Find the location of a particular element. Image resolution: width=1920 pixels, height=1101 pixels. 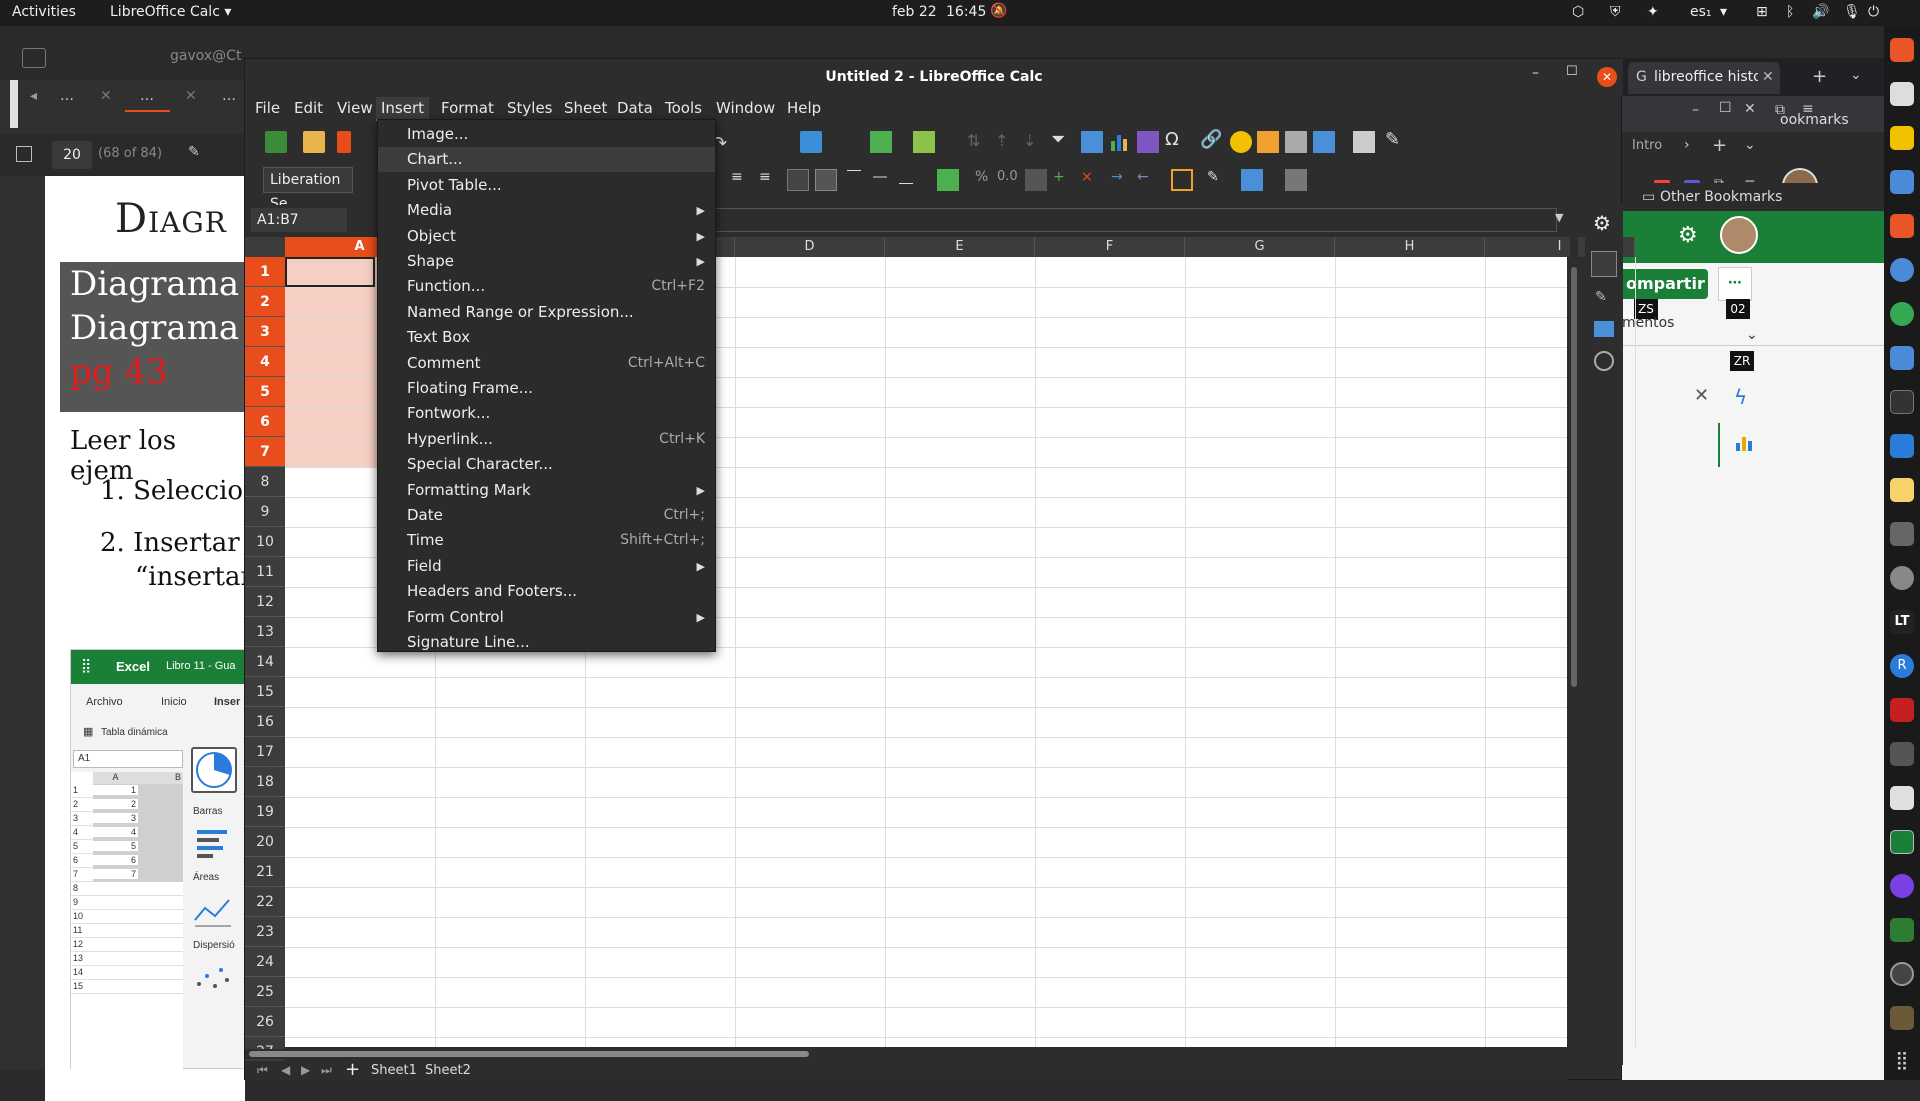

last-sheet-icon: ⏭ is located at coordinates (326, 1070).